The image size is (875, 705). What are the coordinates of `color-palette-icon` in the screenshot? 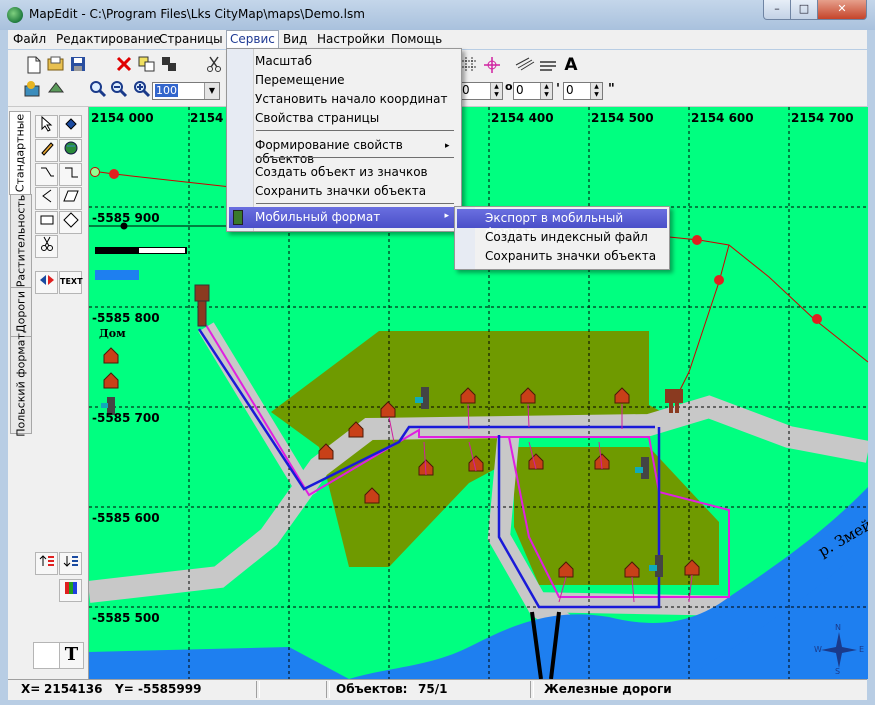 It's located at (70, 590).